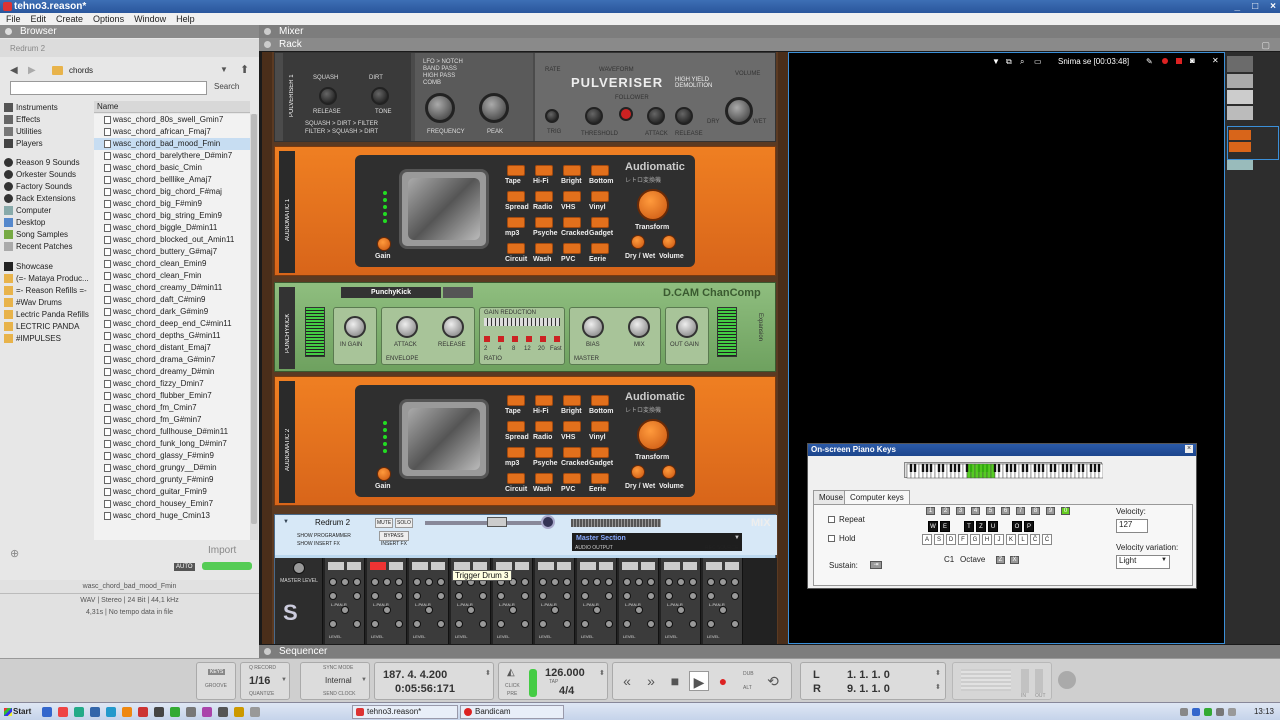 The width and height of the screenshot is (1280, 720). What do you see at coordinates (172, 480) in the screenshot?
I see `file-row: wasc_chord_grunty_F#min9` at bounding box center [172, 480].